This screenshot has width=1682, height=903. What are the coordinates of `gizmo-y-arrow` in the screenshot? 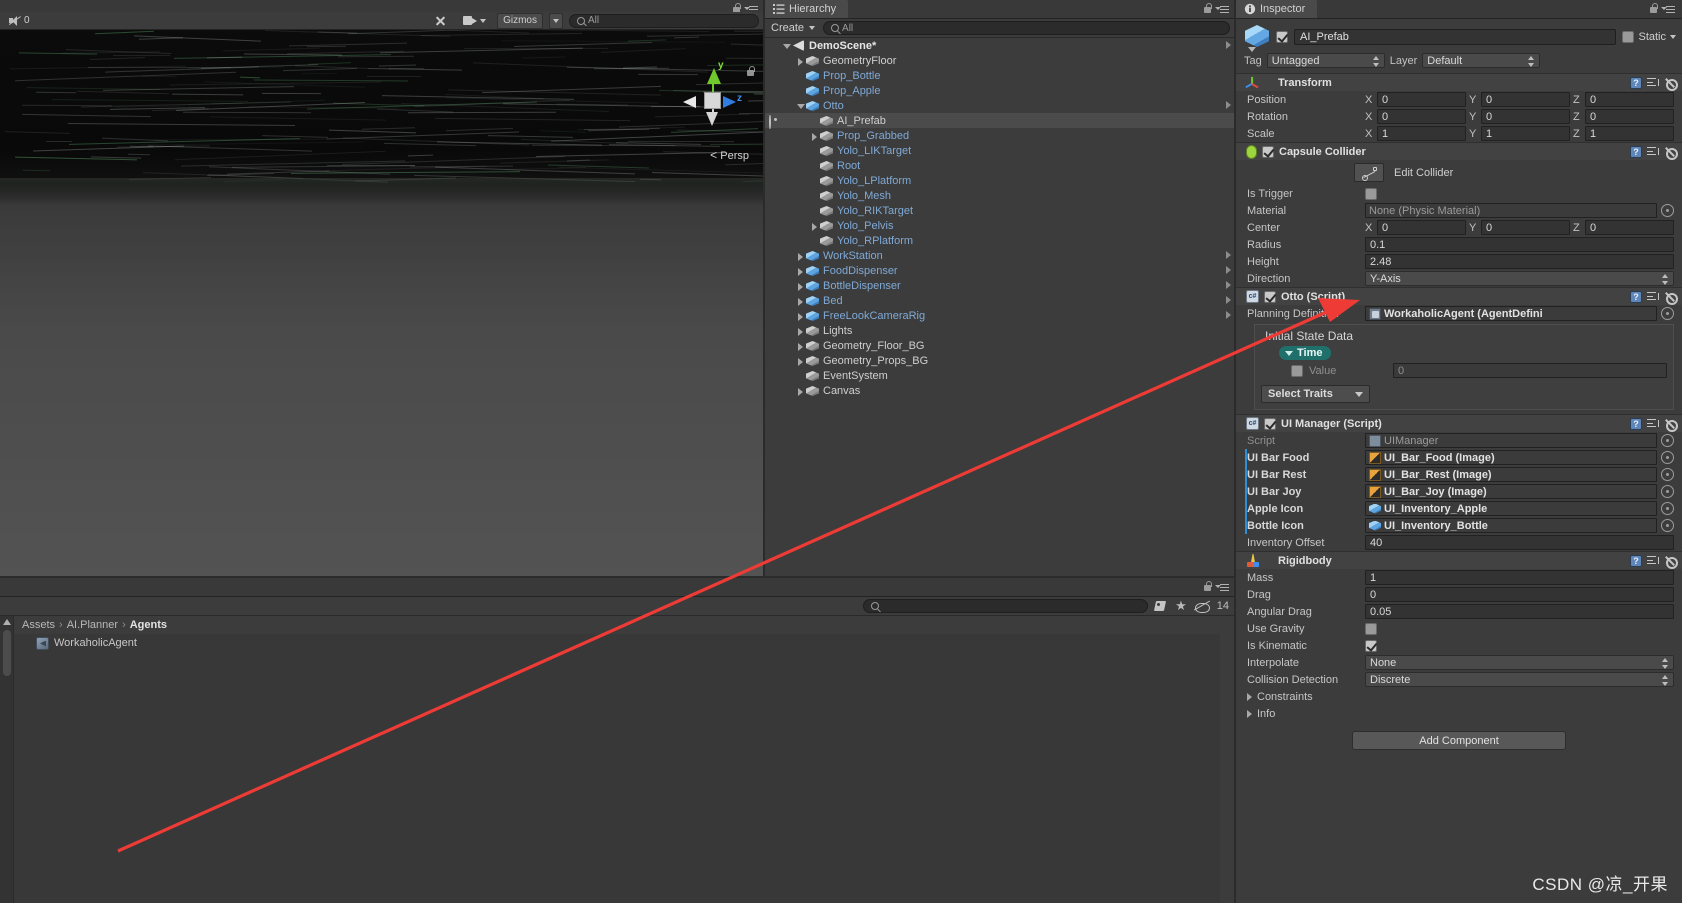 It's located at (714, 76).